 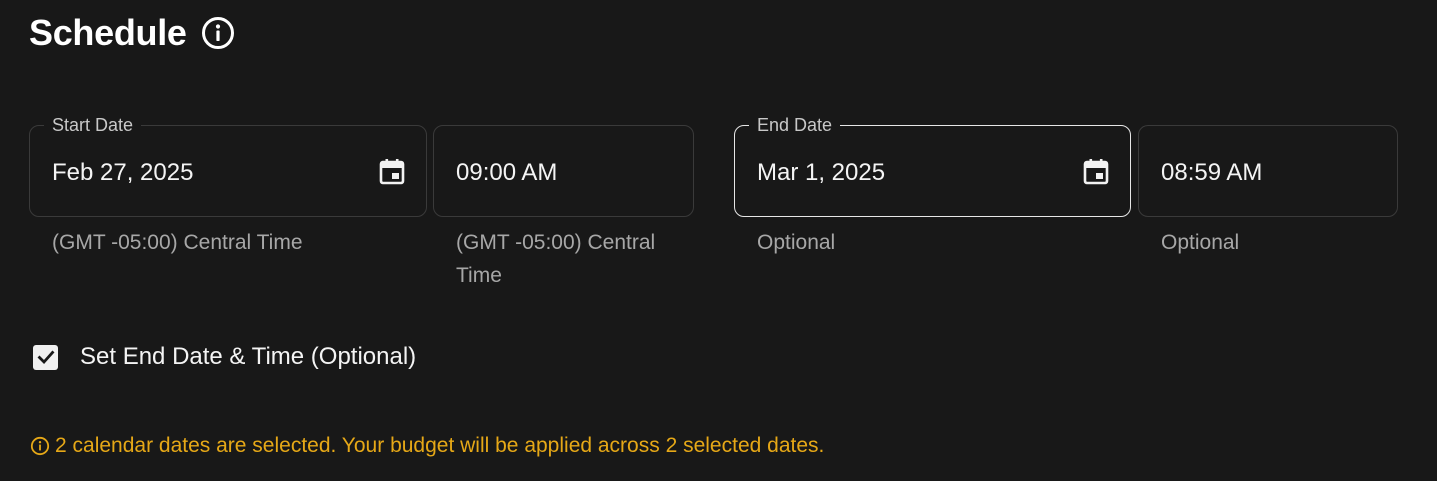 I want to click on end-date-helper: Optional, so click(x=796, y=242).